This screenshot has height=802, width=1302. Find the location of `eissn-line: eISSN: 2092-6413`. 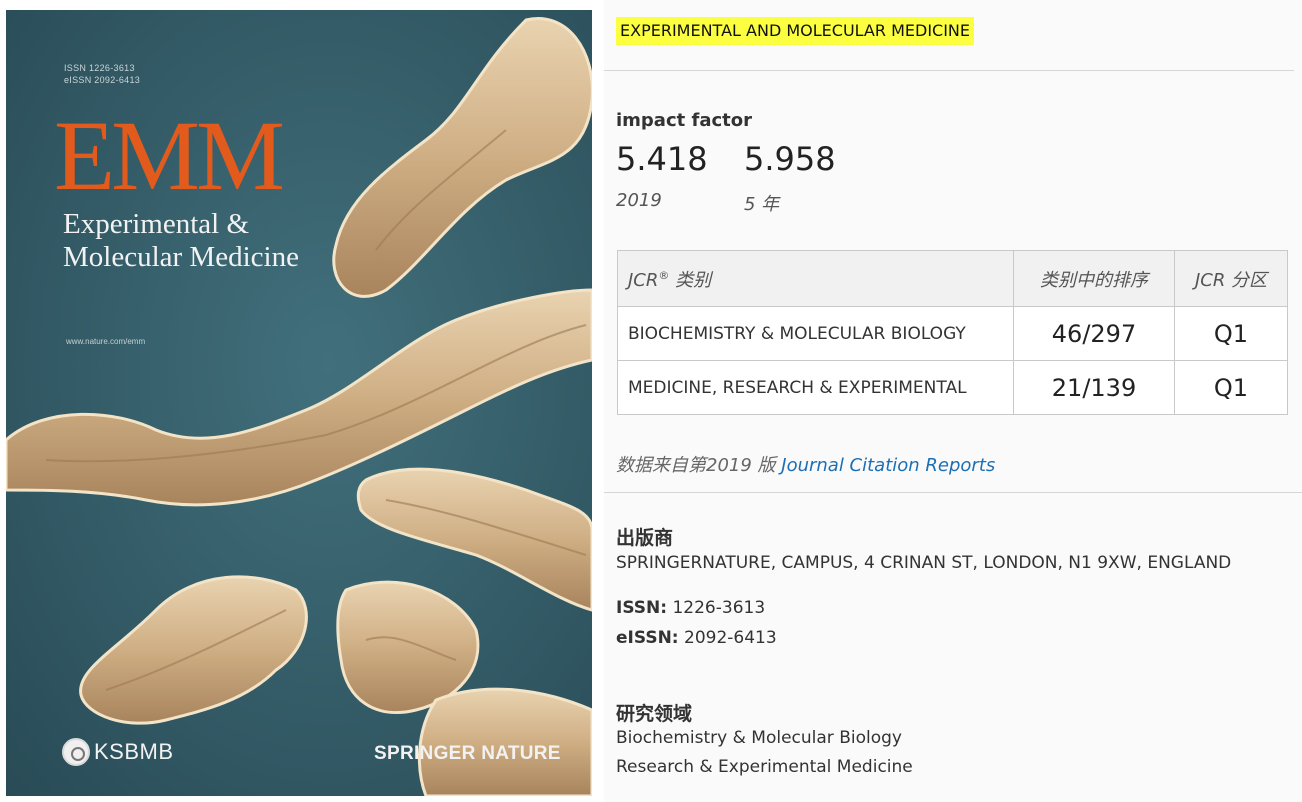

eissn-line: eISSN: 2092-6413 is located at coordinates (696, 638).